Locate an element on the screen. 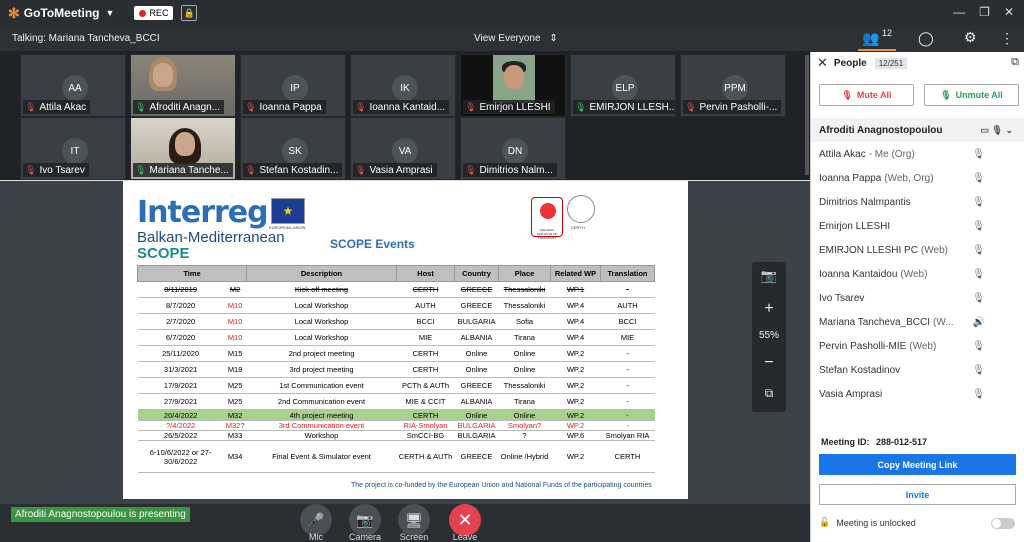  mute-all-button: 🎙 Mute All is located at coordinates (866, 95).